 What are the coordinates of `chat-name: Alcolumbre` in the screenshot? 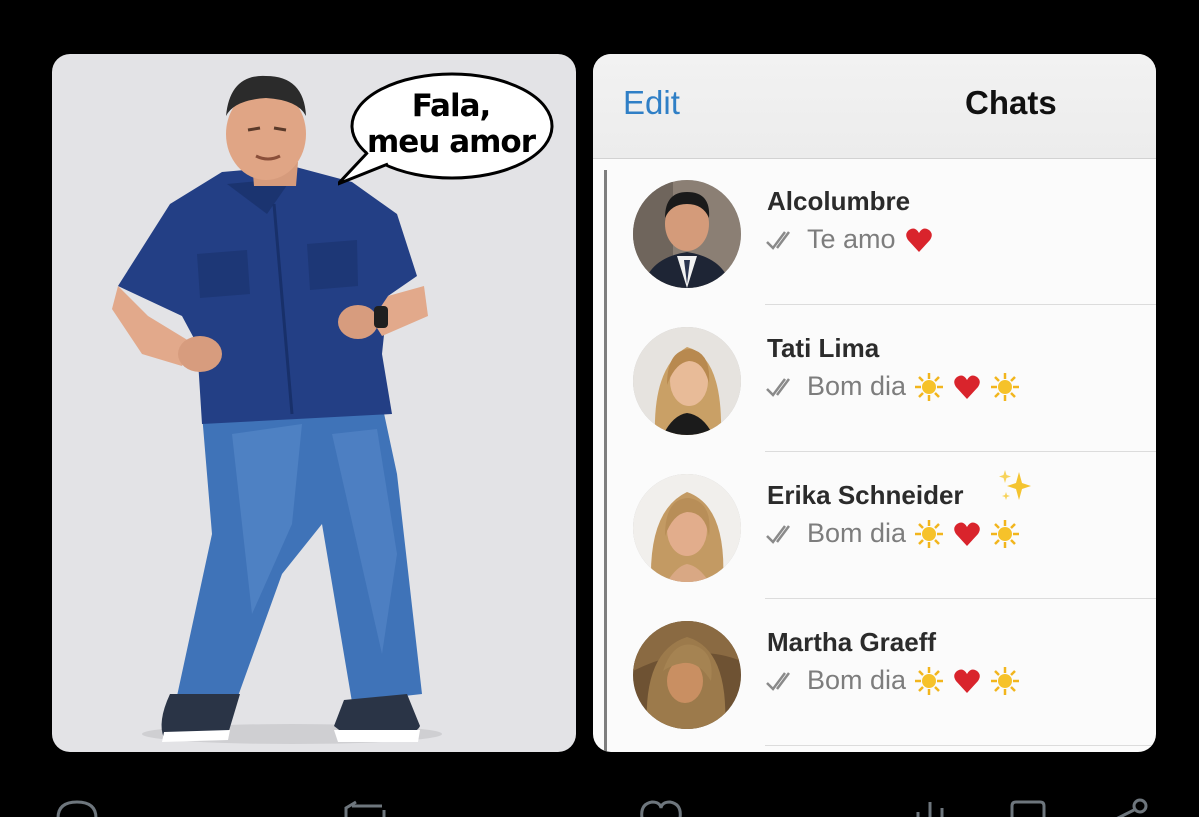 It's located at (839, 201).